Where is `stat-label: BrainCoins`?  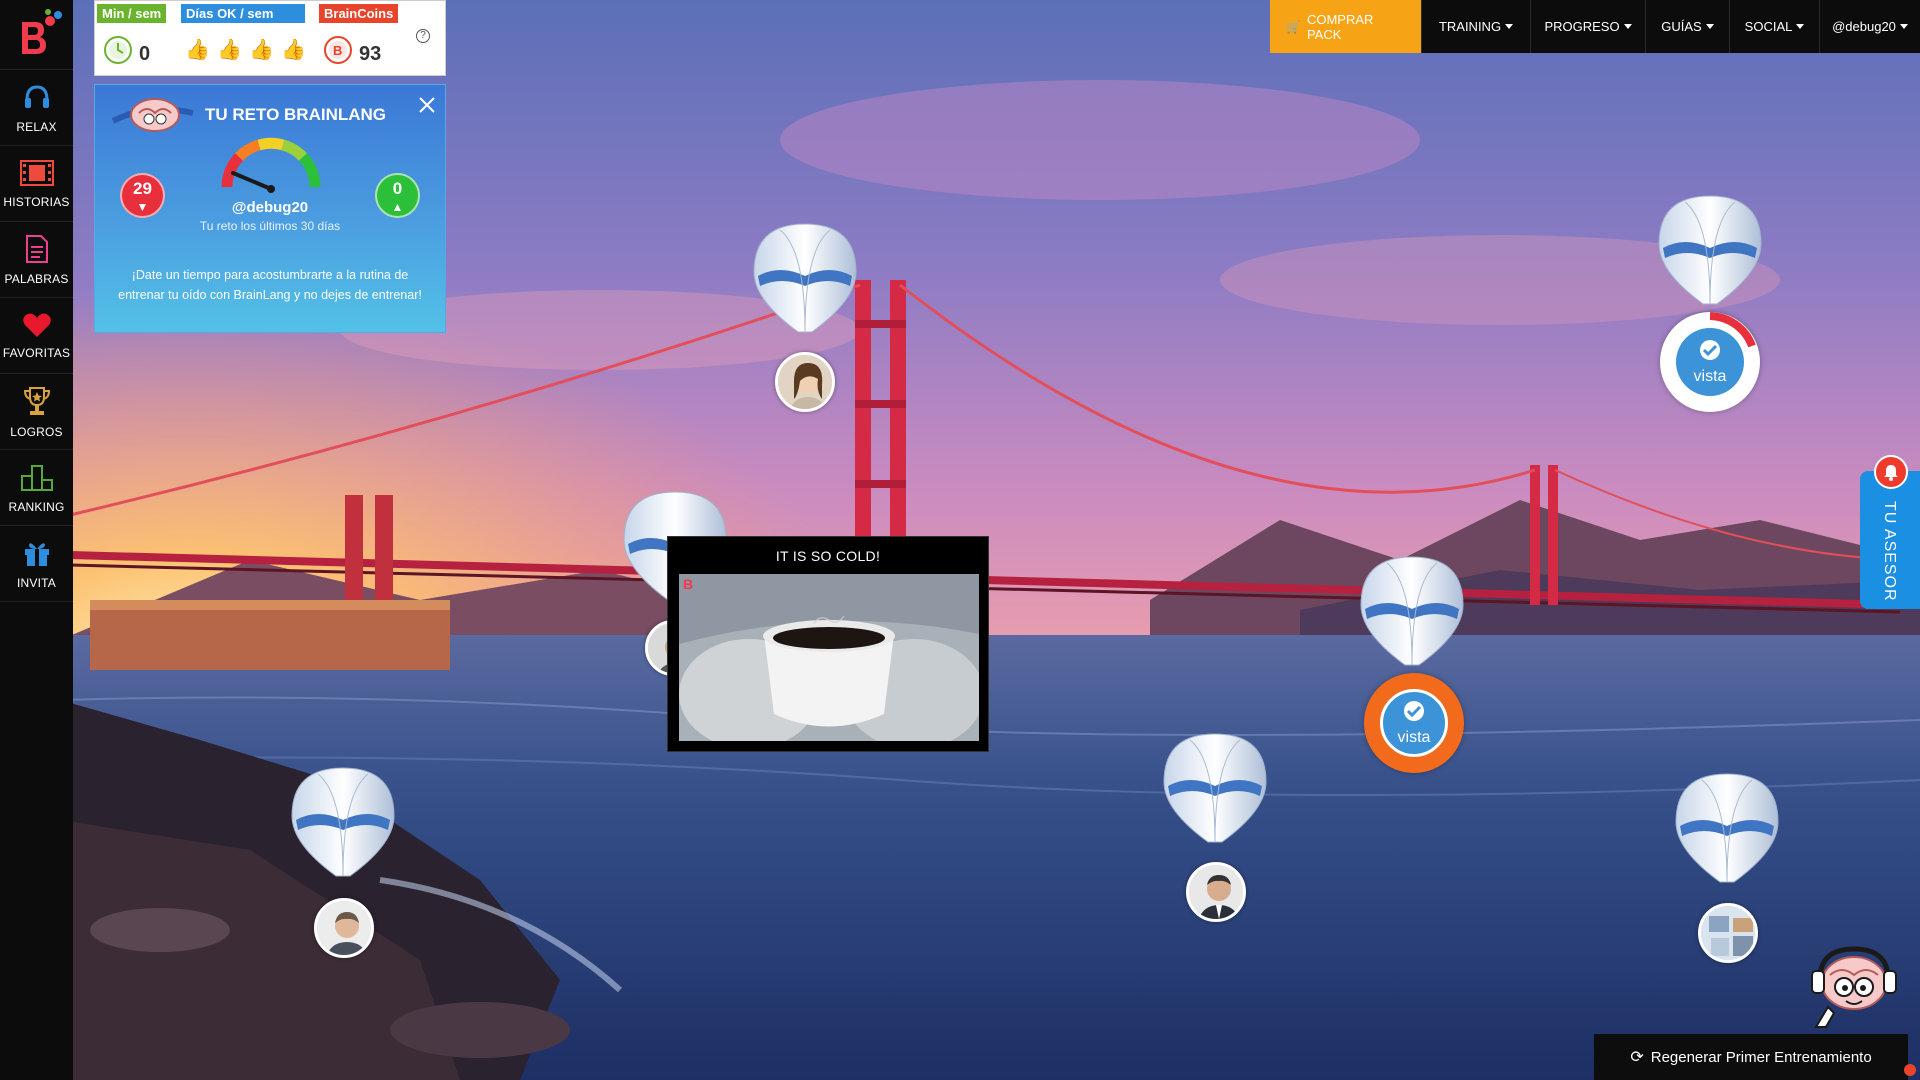
stat-label: BrainCoins is located at coordinates (359, 13).